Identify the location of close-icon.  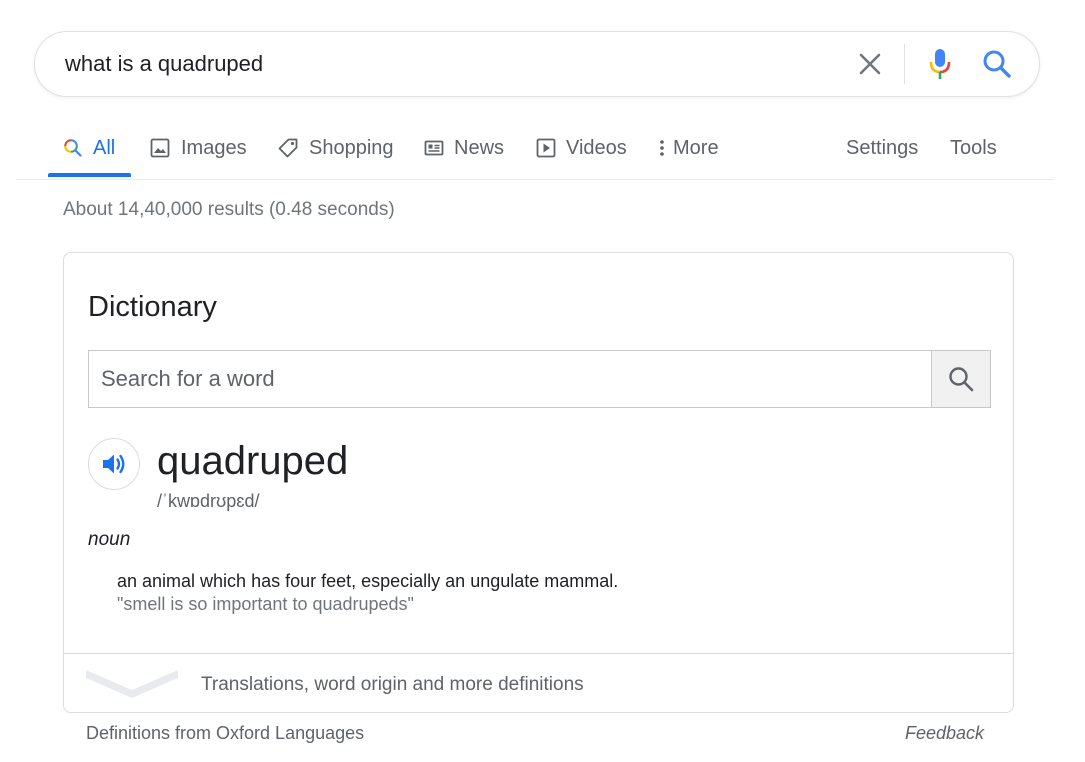
(870, 64).